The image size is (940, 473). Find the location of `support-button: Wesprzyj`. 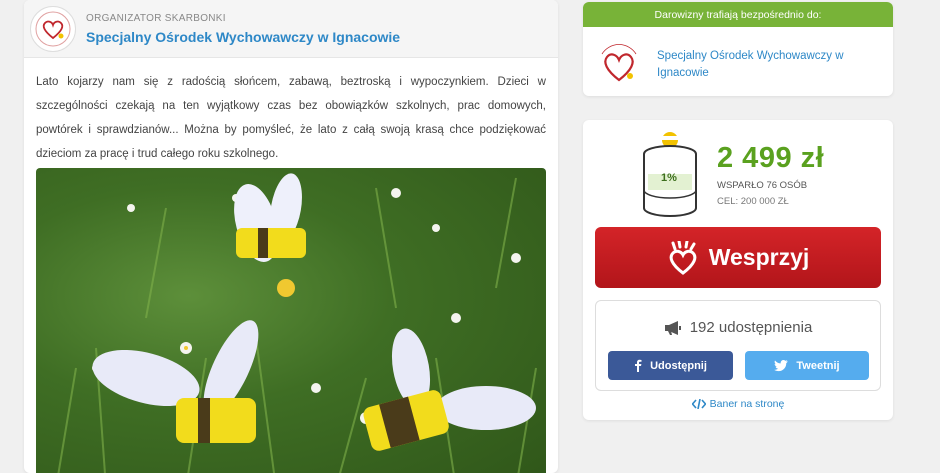

support-button: Wesprzyj is located at coordinates (738, 257).